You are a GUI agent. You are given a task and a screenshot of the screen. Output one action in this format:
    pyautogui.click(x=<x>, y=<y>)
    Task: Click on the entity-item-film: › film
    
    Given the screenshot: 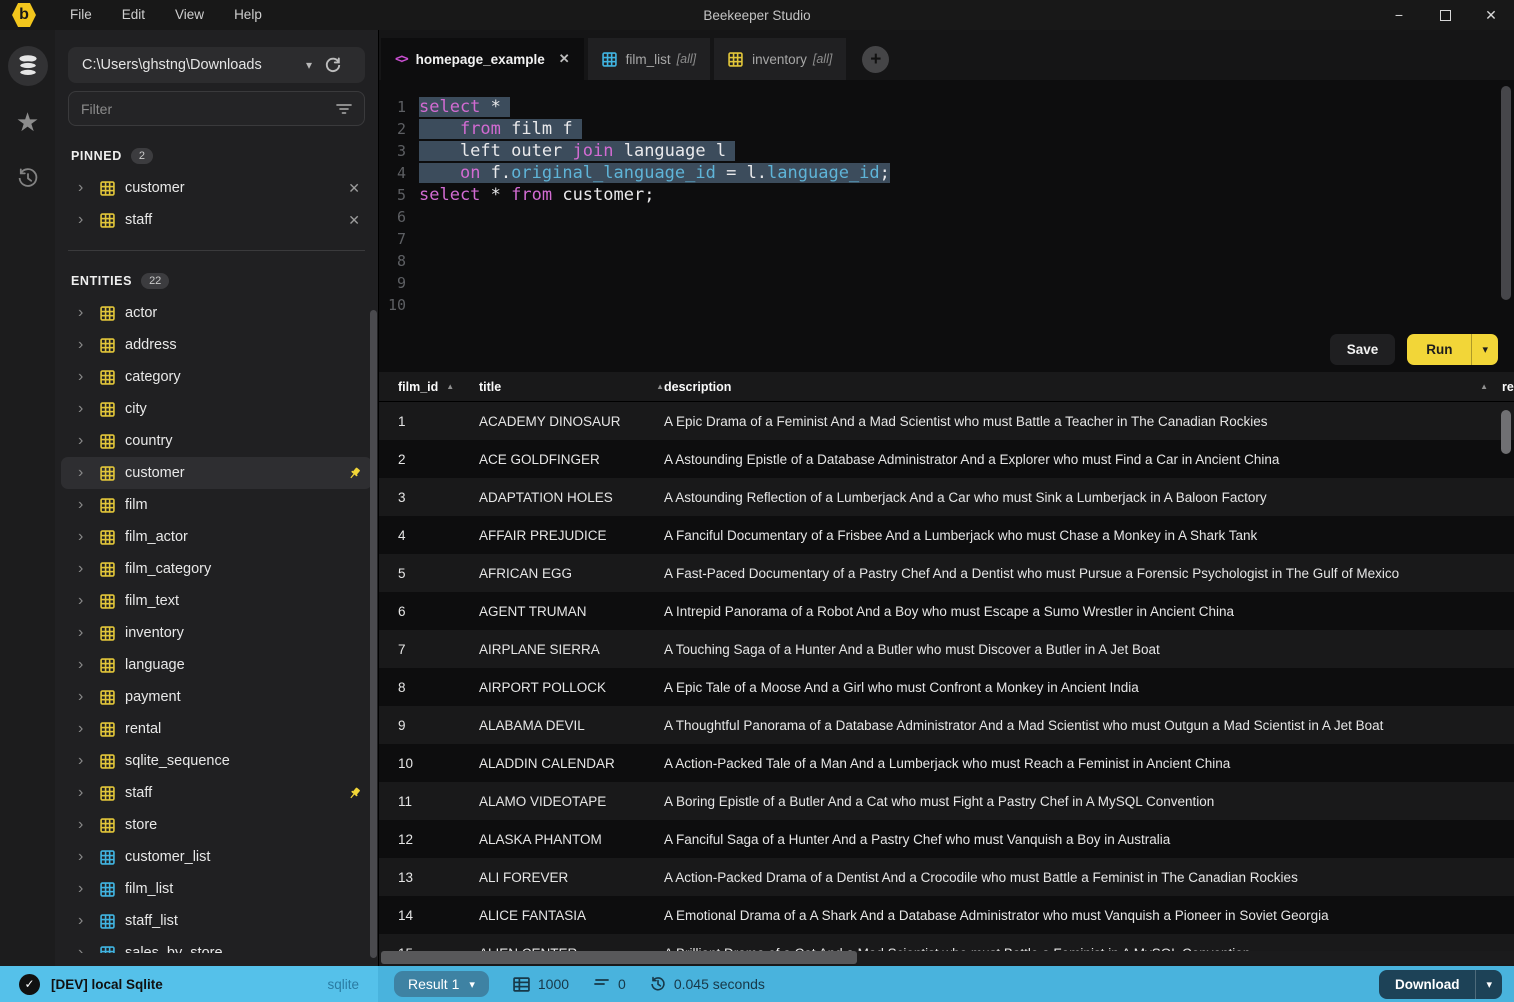 What is the action you would take?
    pyautogui.click(x=216, y=505)
    